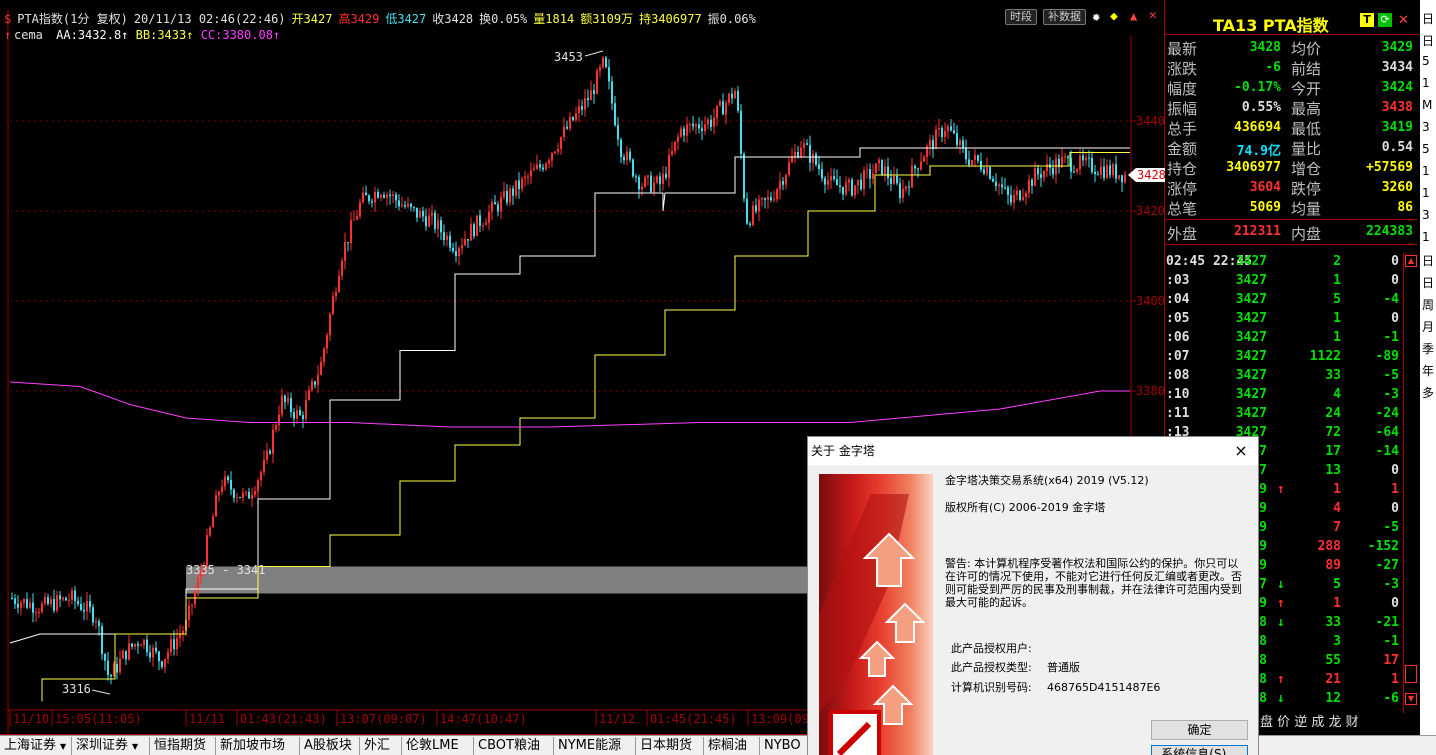  Describe the element at coordinates (1096, 17) in the screenshot. I see `gear-icon: ✹` at that location.